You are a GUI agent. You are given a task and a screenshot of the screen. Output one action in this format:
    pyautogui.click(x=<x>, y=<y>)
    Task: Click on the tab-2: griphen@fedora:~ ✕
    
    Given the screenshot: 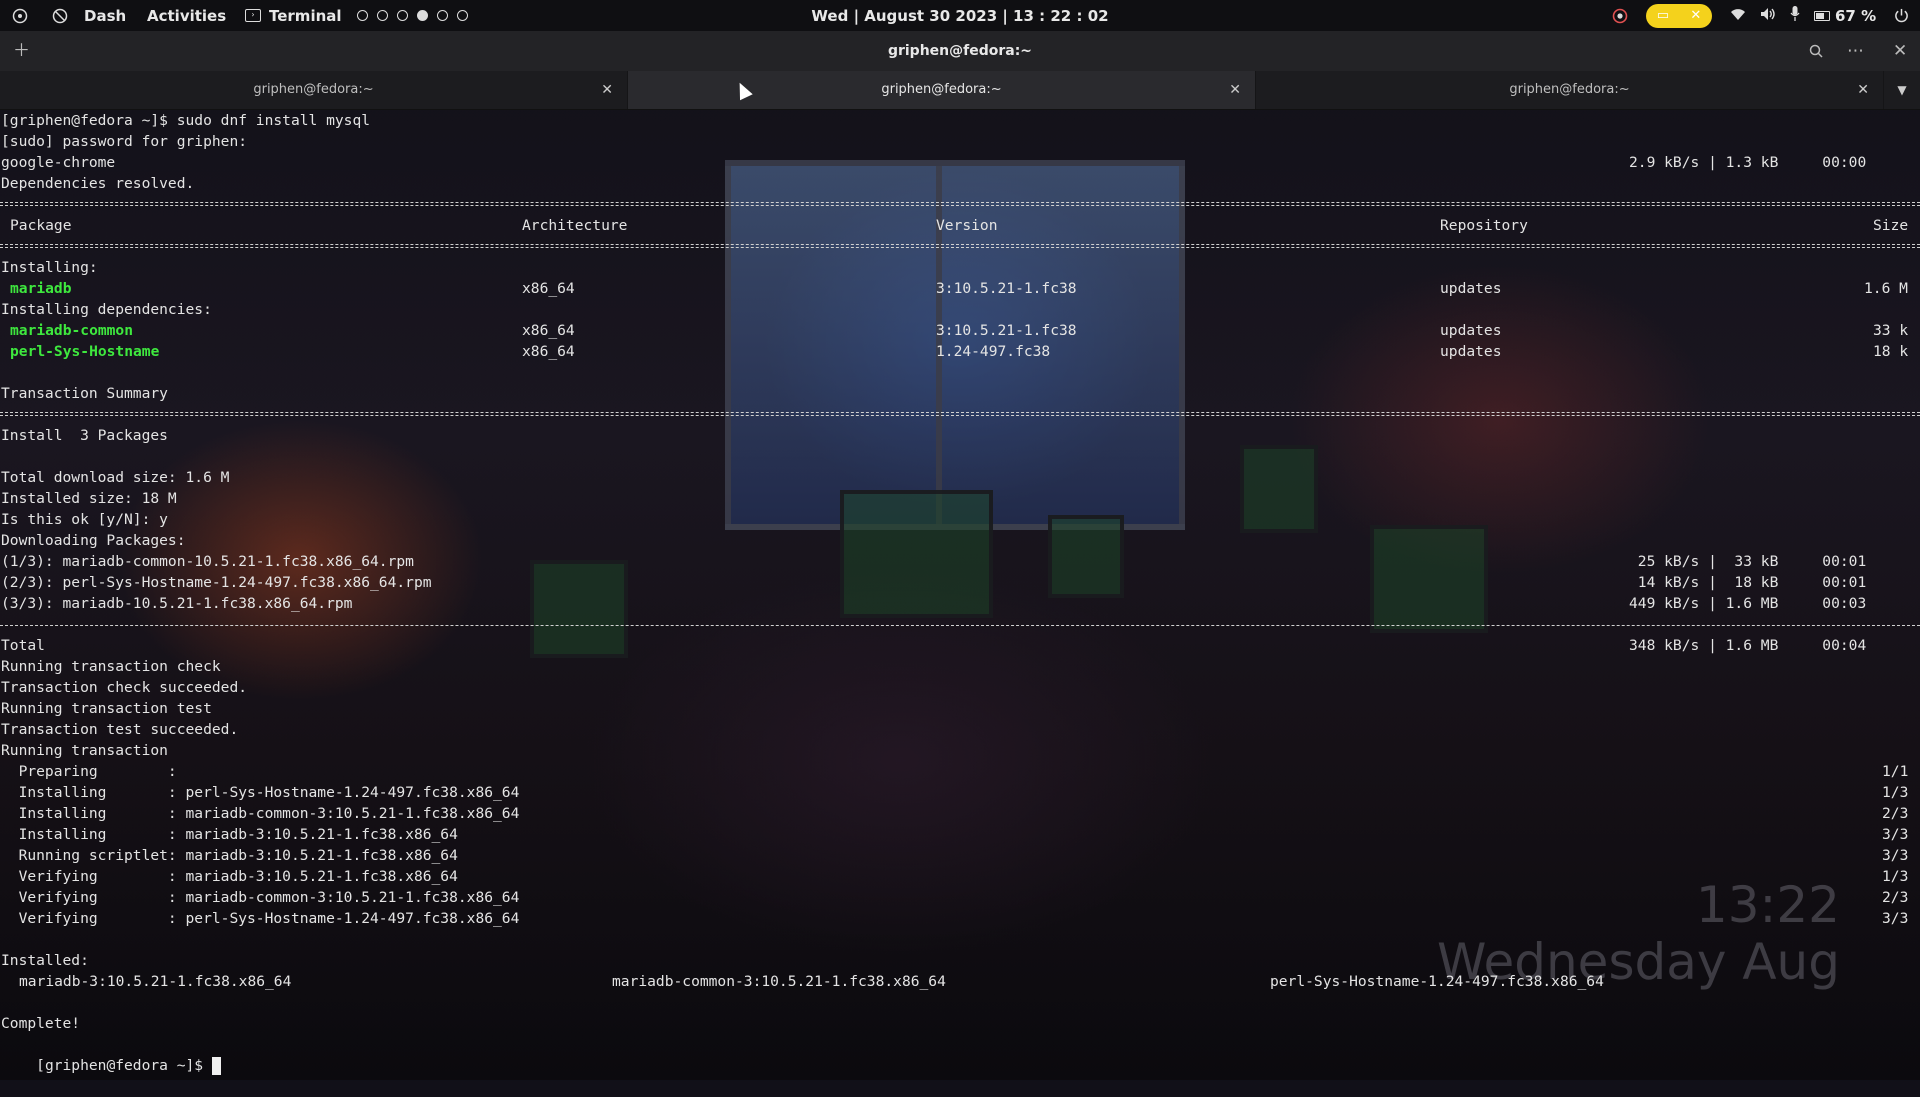 What is the action you would take?
    pyautogui.click(x=942, y=90)
    